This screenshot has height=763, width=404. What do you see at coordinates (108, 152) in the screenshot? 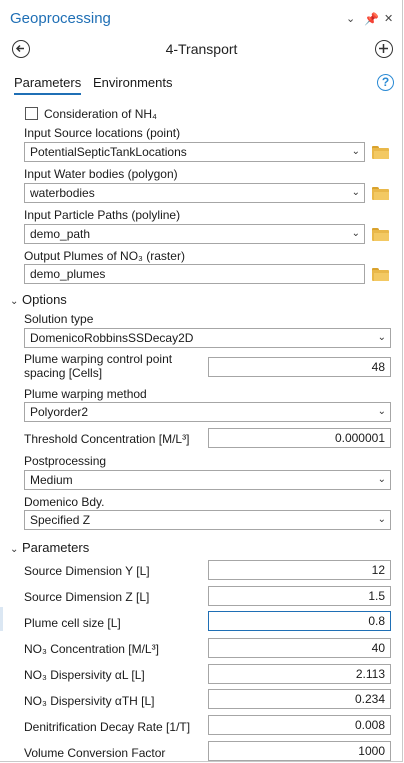
I see `source-value: PotentialSepticTankLocations` at bounding box center [108, 152].